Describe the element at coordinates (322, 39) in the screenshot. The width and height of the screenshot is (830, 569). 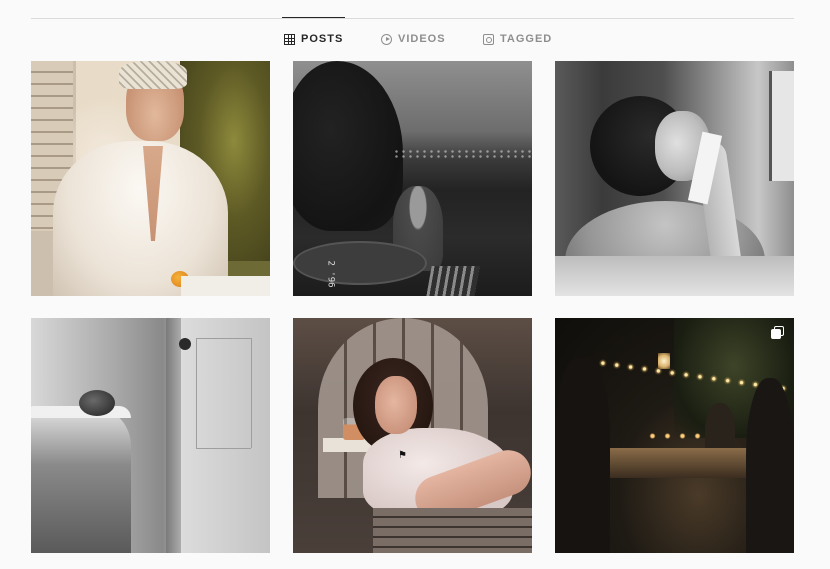
I see `tab-posts-label: POSTS` at that location.